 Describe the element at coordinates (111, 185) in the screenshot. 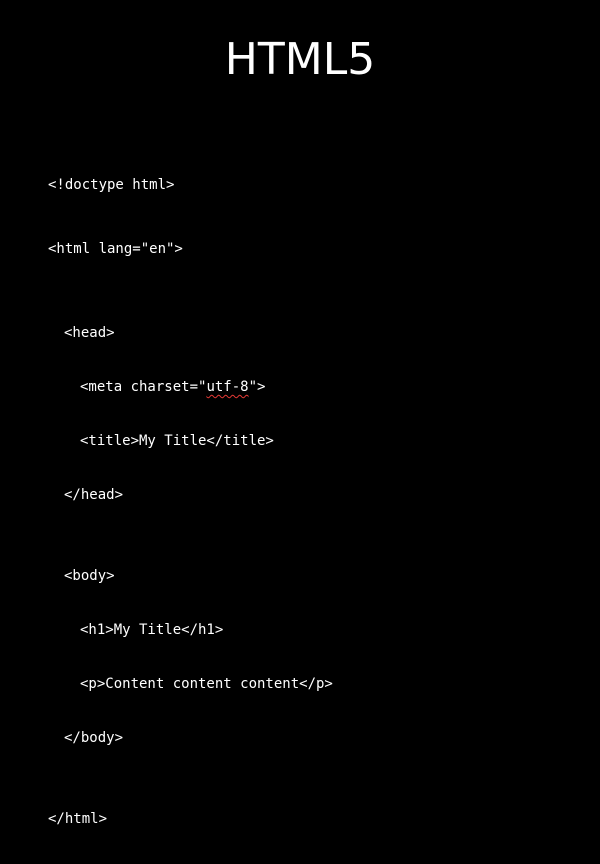

I see `code-line-doctype: <!doctype html>` at that location.